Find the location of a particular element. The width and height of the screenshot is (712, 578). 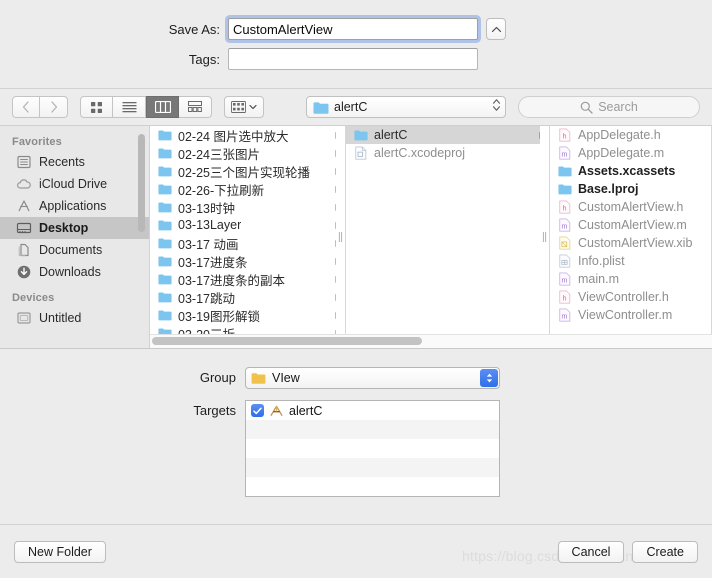

sidebar-scrollbar is located at coordinates (141, 183).